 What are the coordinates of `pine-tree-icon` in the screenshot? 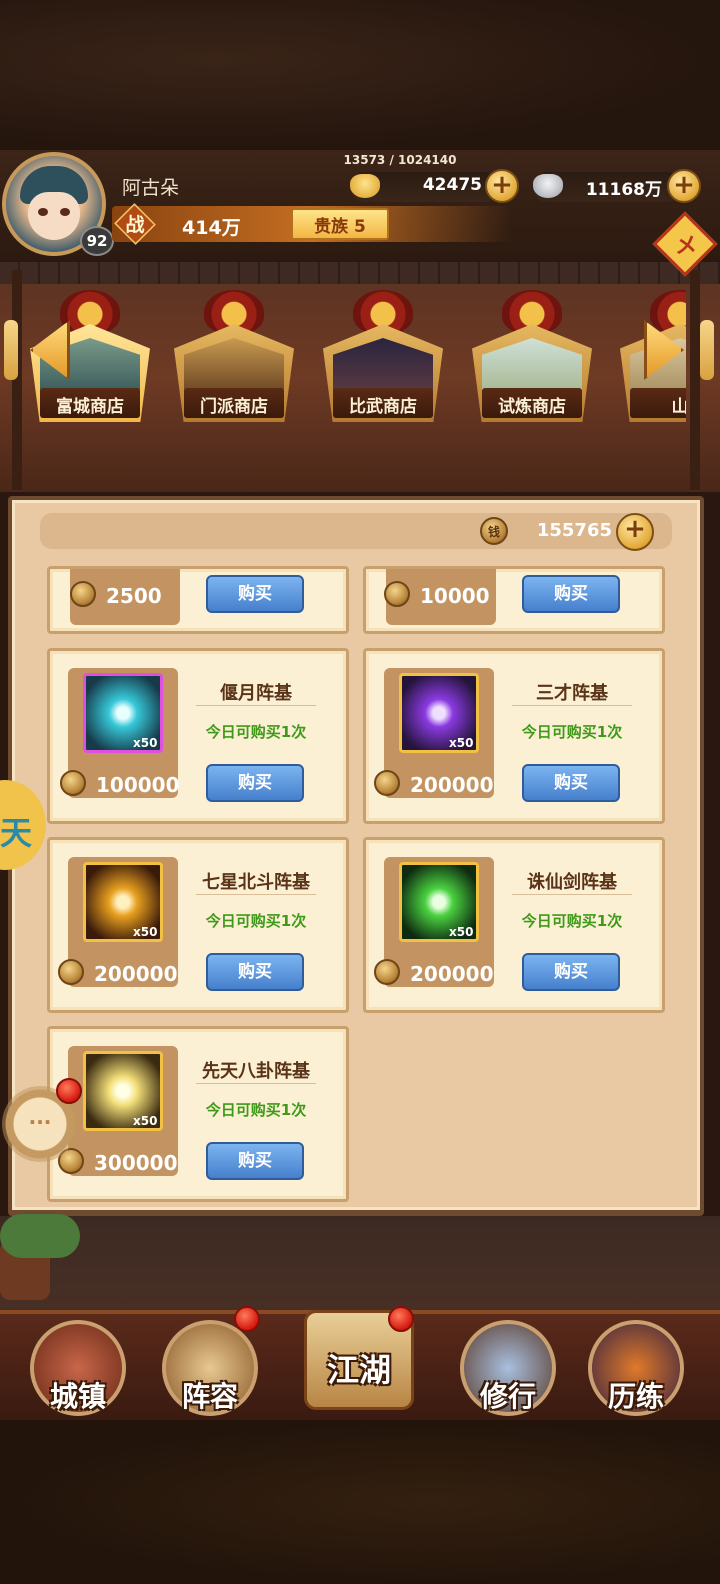 It's located at (40, 1236).